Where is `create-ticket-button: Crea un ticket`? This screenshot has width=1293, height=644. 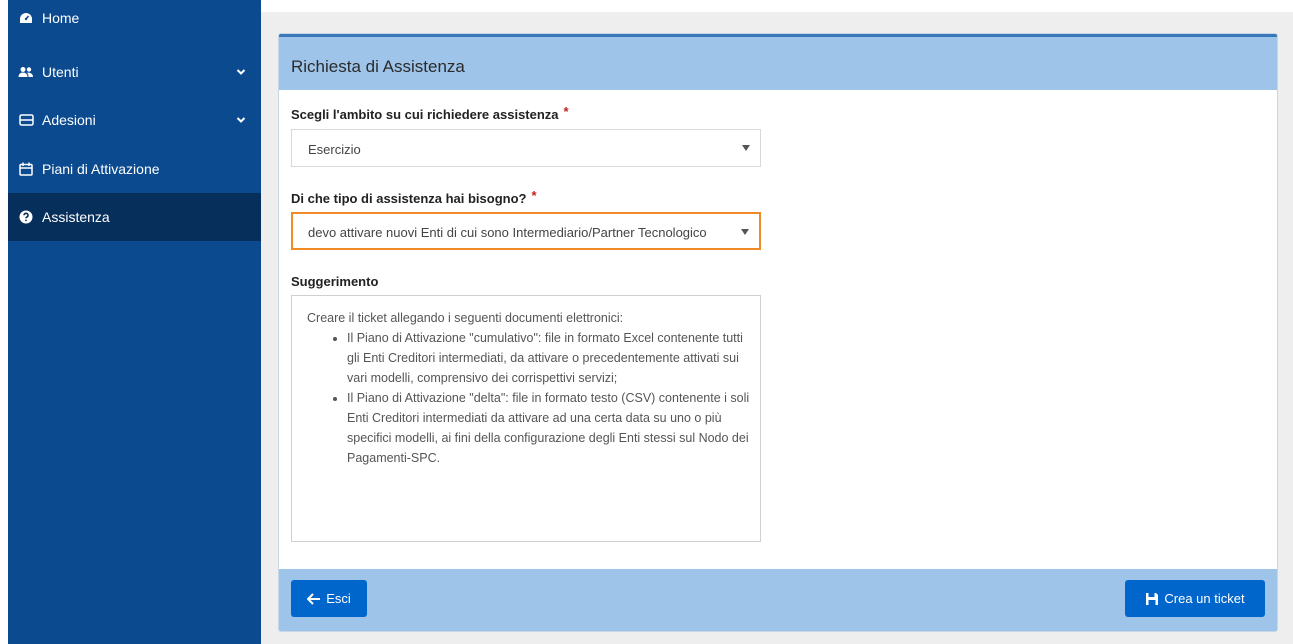 create-ticket-button: Crea un ticket is located at coordinates (1195, 598).